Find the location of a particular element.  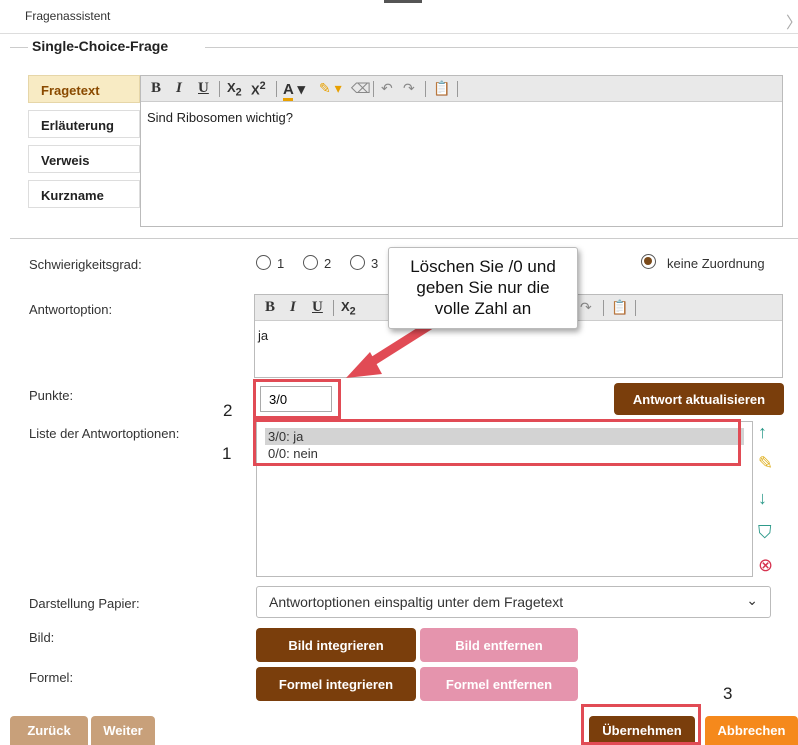

dialog-title-bar is located at coordinates (399, 17).